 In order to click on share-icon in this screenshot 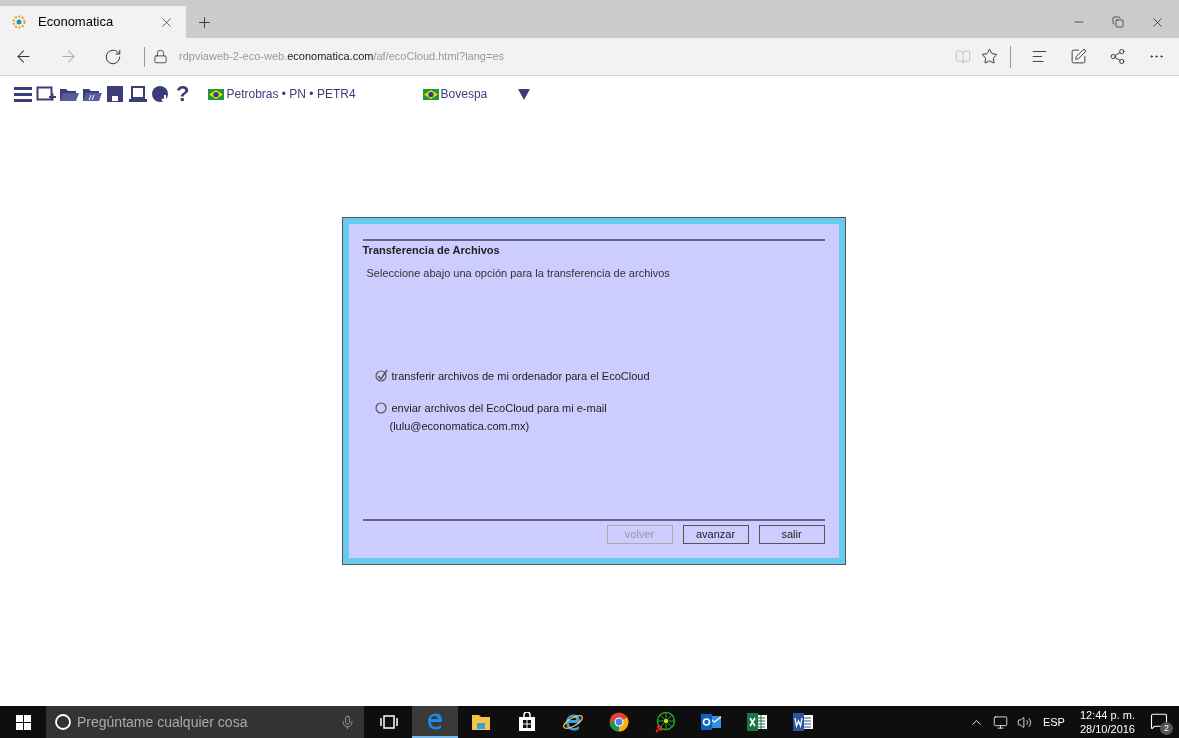, I will do `click(1117, 56)`.